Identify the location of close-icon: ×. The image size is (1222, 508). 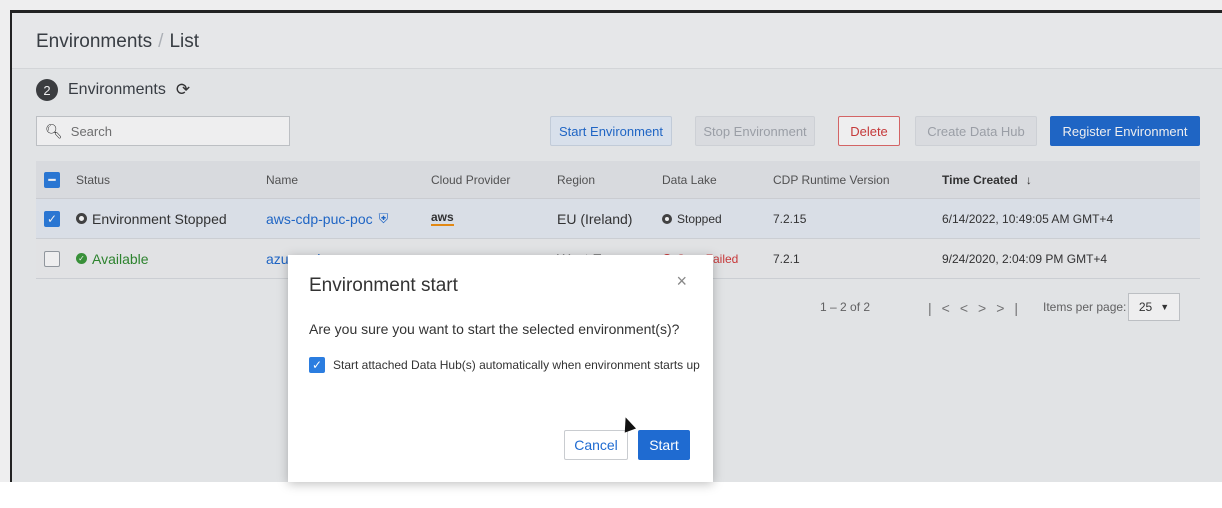
(681, 281).